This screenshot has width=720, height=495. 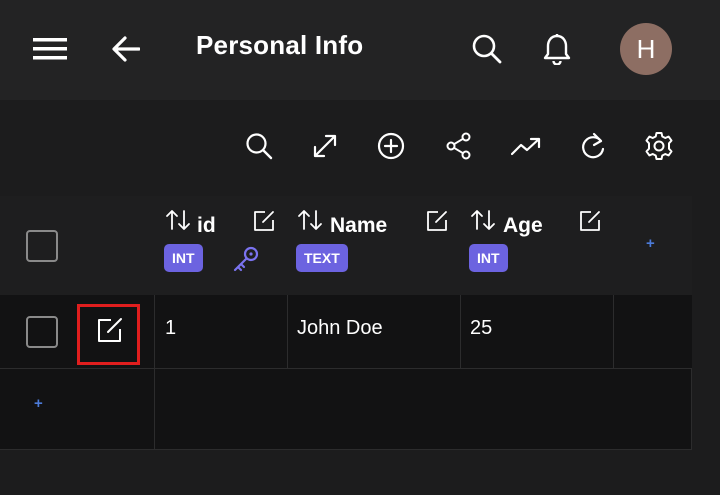 What do you see at coordinates (557, 49) in the screenshot?
I see `bell-icon` at bounding box center [557, 49].